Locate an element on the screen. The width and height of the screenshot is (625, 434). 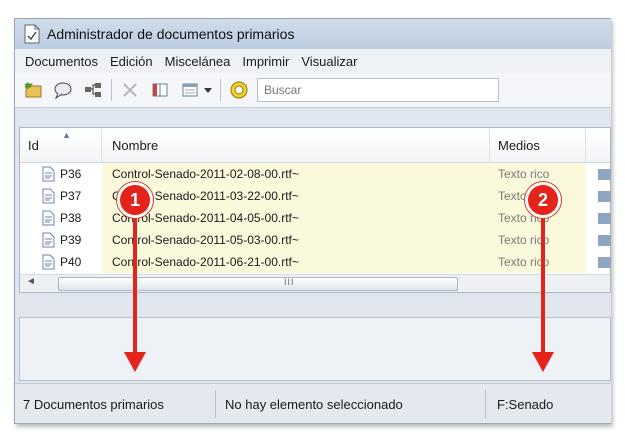
search-box is located at coordinates (378, 90).